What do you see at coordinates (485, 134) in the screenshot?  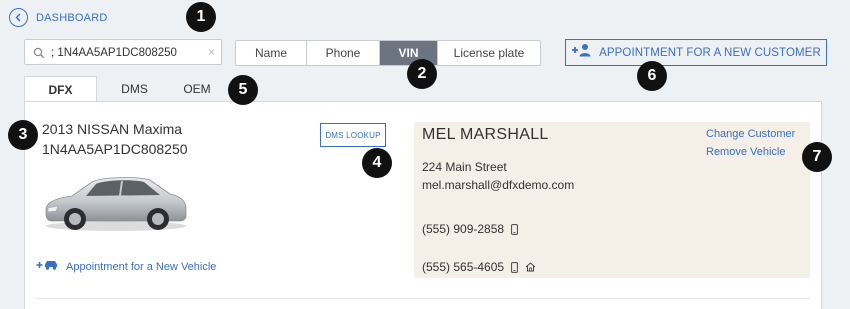 I see `customer-name: MEL MARSHALL` at bounding box center [485, 134].